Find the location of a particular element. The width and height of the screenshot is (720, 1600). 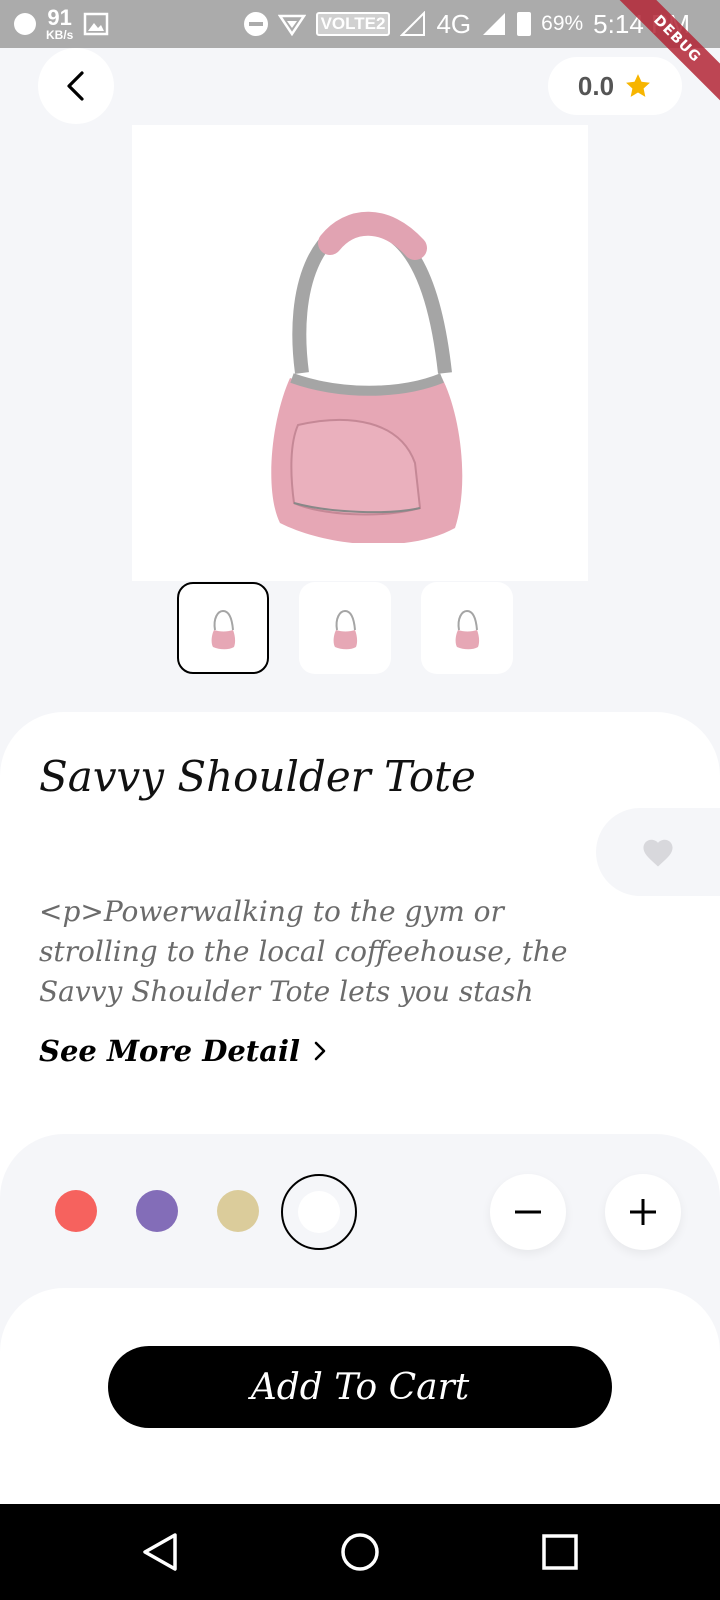

status-bar: 91 KB/s VOLTE2 4G 69% 5:14 PM is located at coordinates (360, 24).